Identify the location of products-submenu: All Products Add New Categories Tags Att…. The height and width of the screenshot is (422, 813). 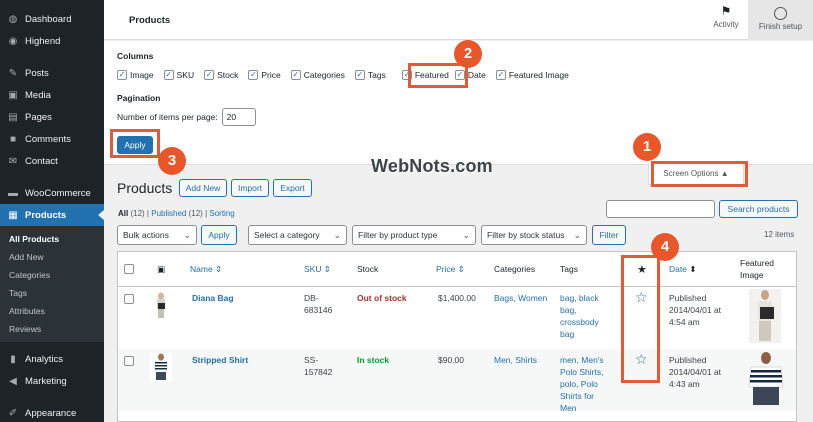
(52, 284).